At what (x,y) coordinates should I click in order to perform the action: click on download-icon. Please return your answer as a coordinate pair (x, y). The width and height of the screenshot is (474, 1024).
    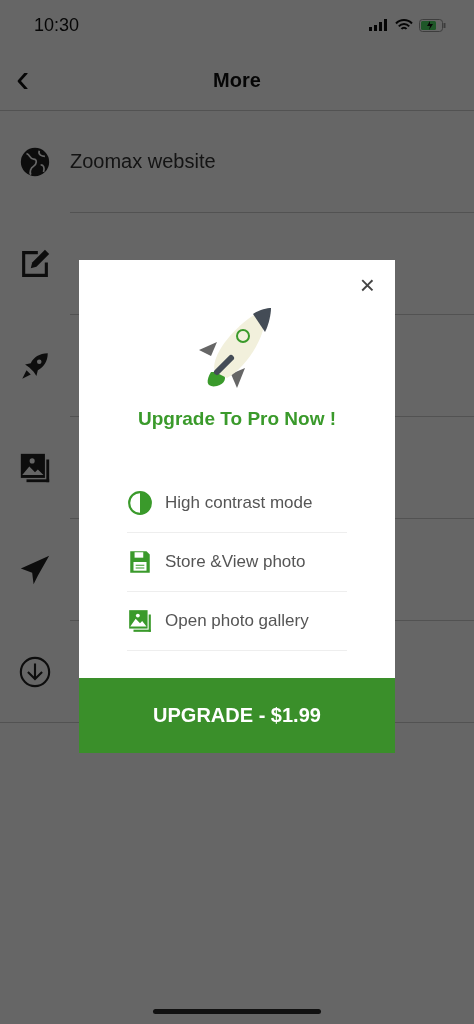
    Looking at the image, I should click on (35, 671).